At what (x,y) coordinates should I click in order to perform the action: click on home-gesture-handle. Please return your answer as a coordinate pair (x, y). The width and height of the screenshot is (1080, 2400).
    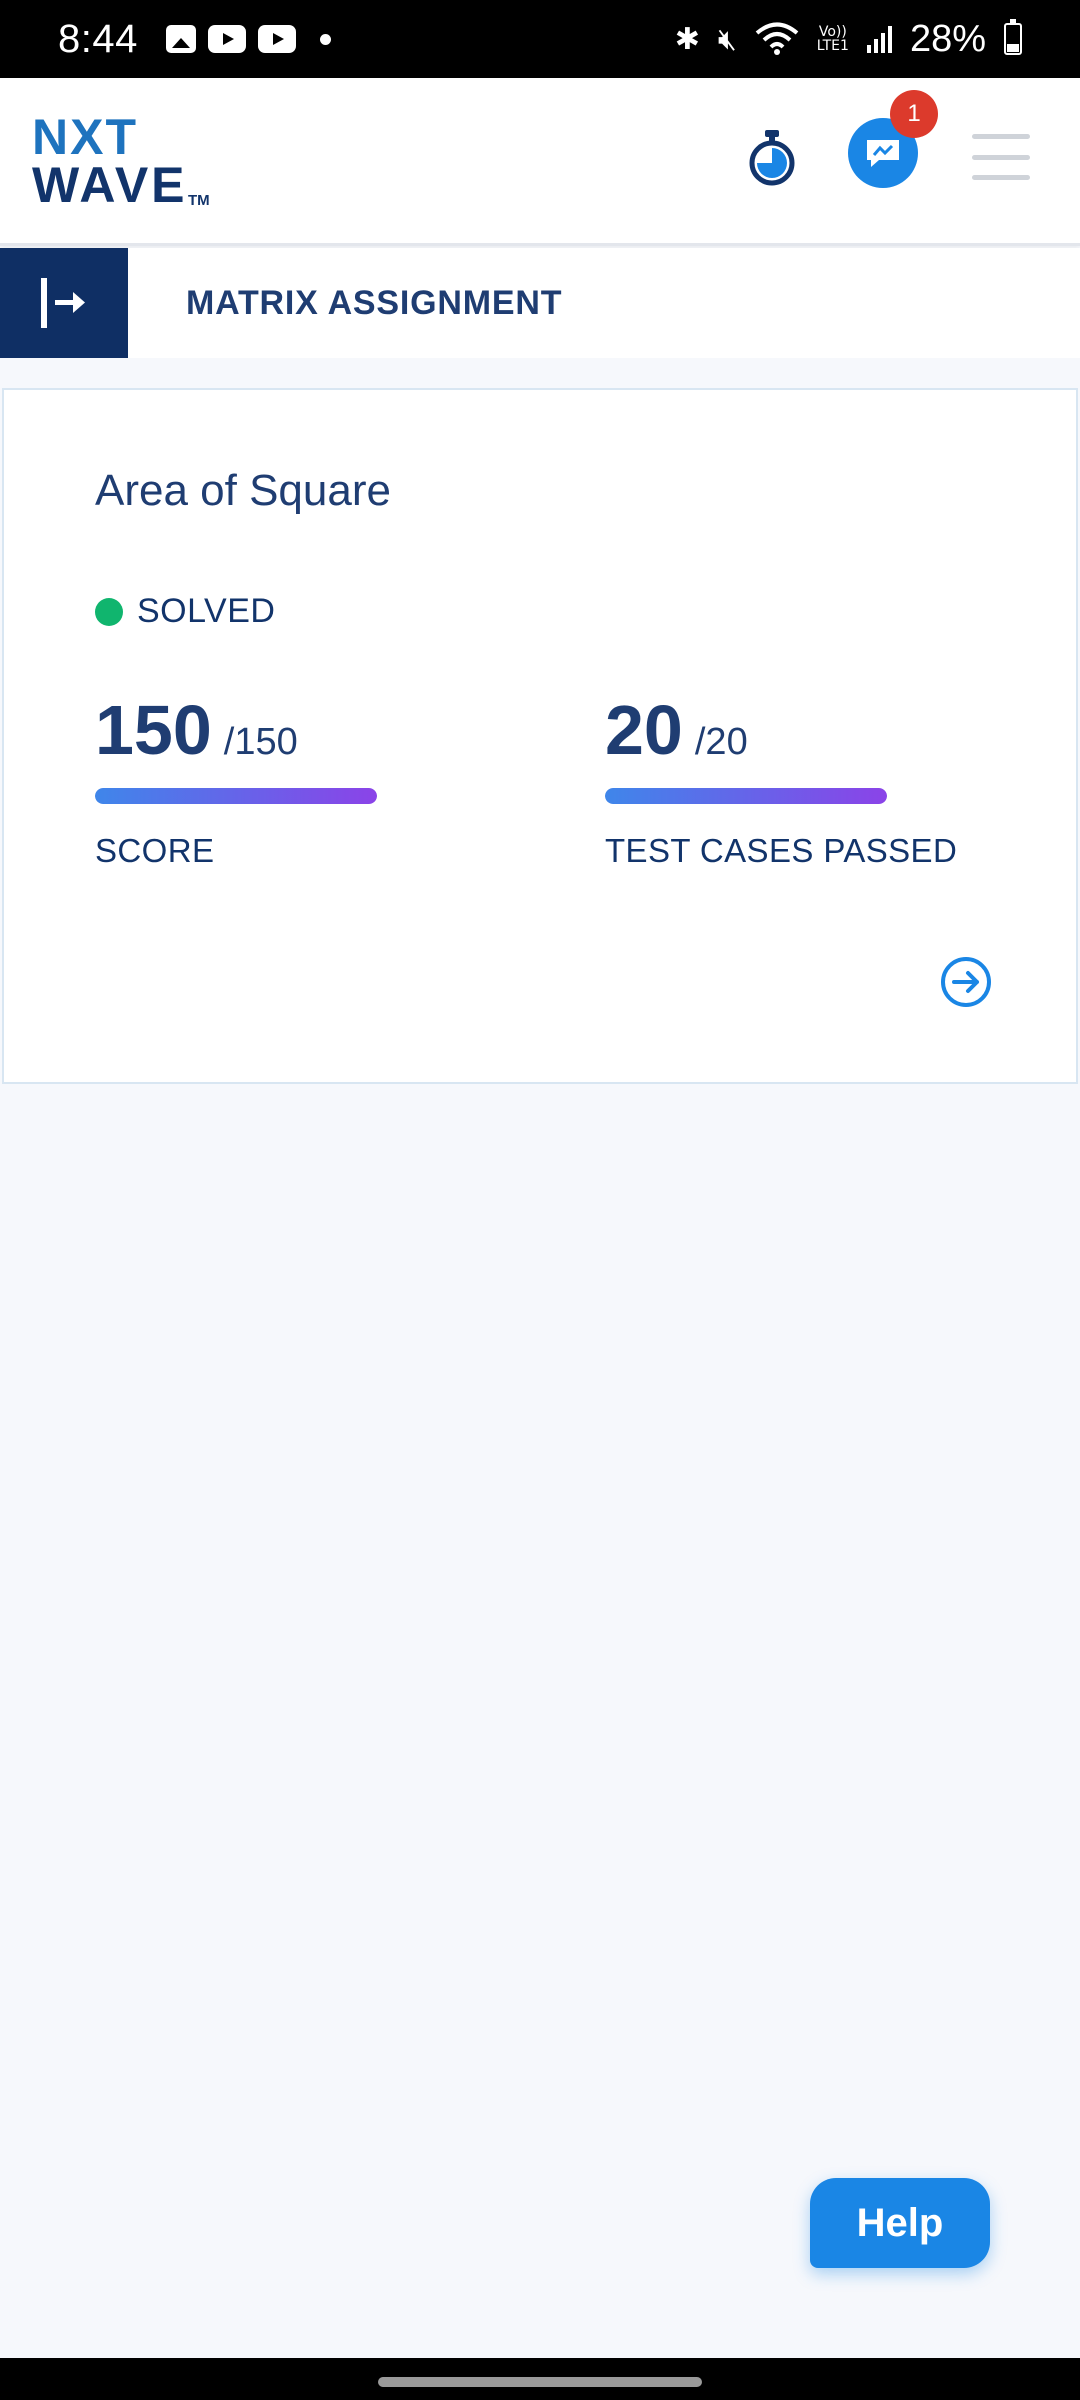
    Looking at the image, I should click on (540, 2382).